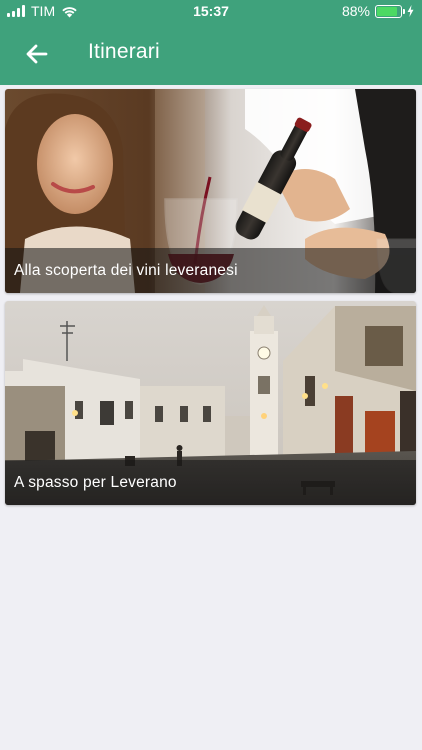  I want to click on status-right: 88%, so click(378, 11).